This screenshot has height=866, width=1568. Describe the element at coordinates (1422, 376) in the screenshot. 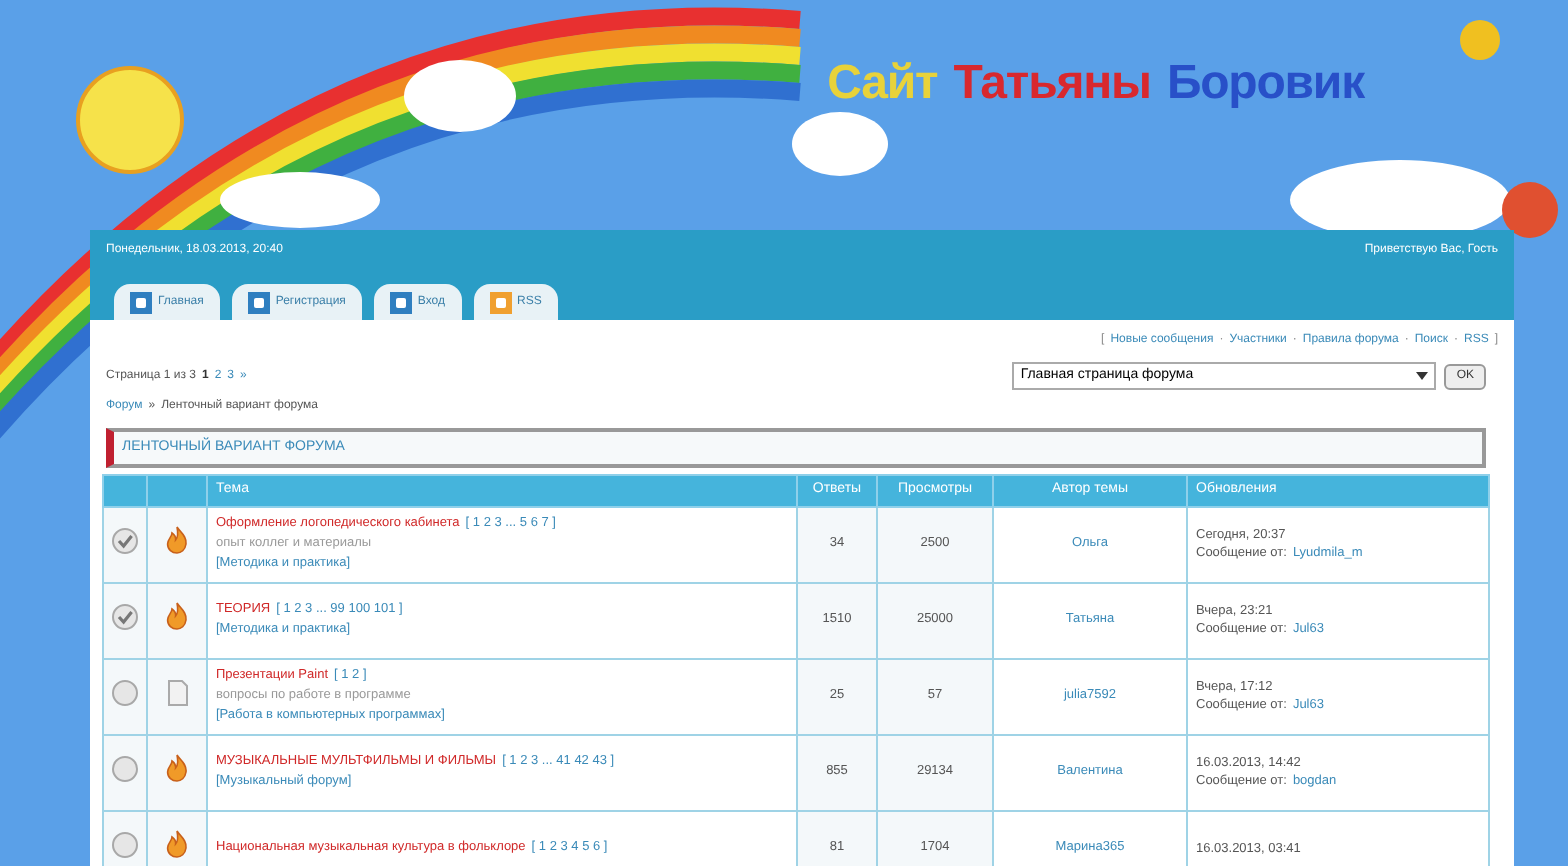

I see `dropdown-caret-icon` at that location.